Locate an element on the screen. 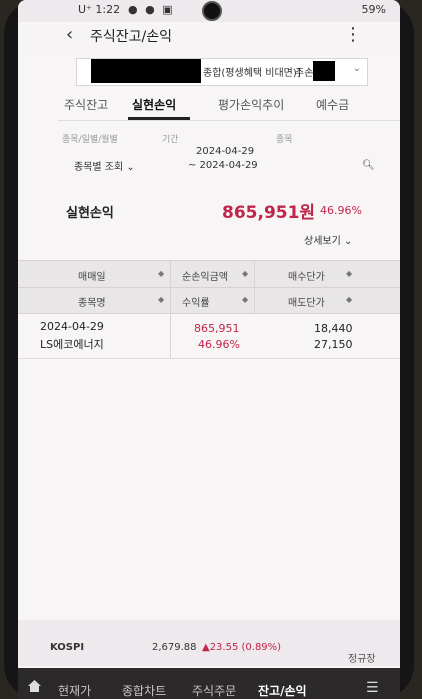 This screenshot has height=699, width=422. ticker-change: ▲23.55 (0.89%) is located at coordinates (242, 647).